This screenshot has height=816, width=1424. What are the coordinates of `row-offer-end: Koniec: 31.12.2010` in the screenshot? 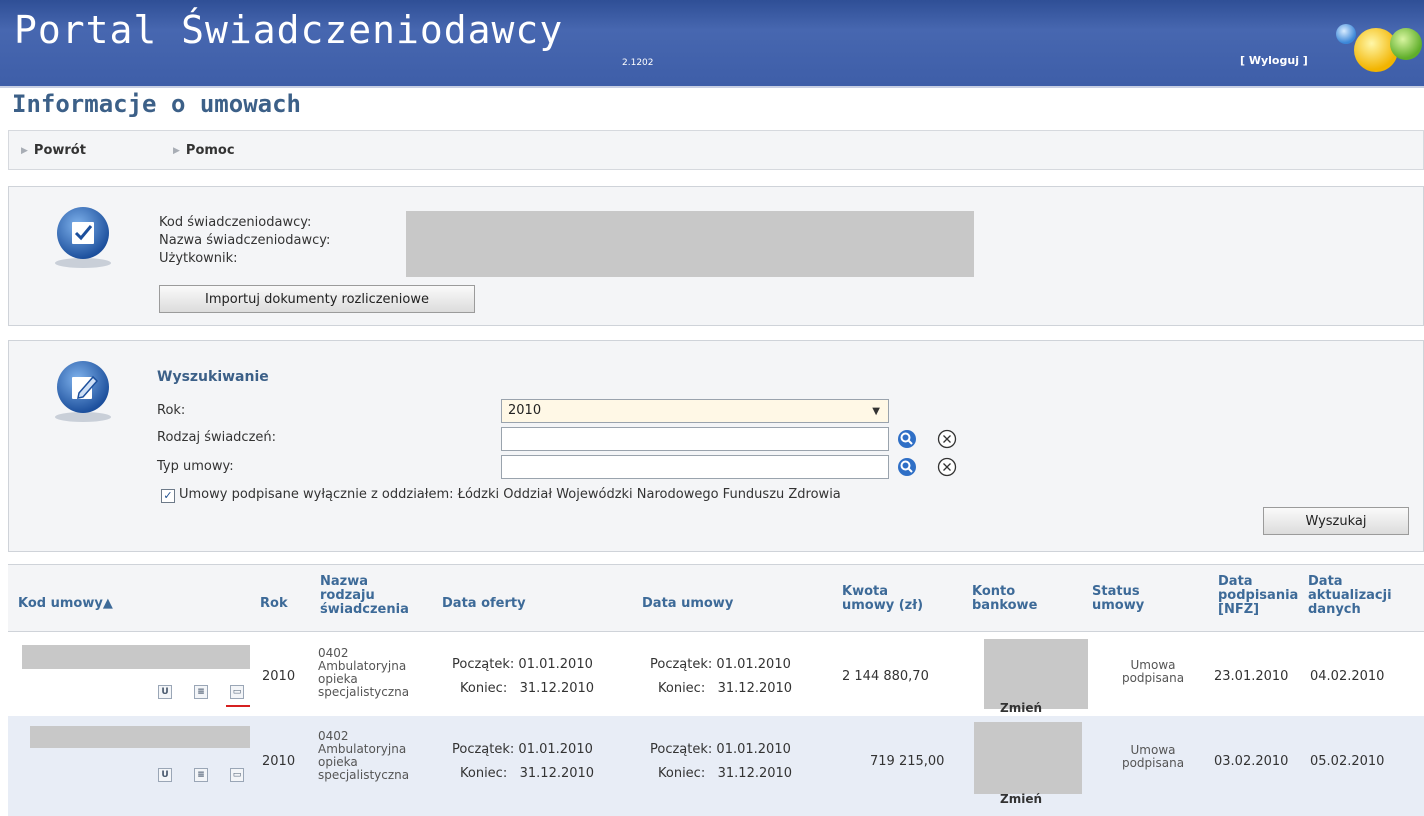 It's located at (527, 773).